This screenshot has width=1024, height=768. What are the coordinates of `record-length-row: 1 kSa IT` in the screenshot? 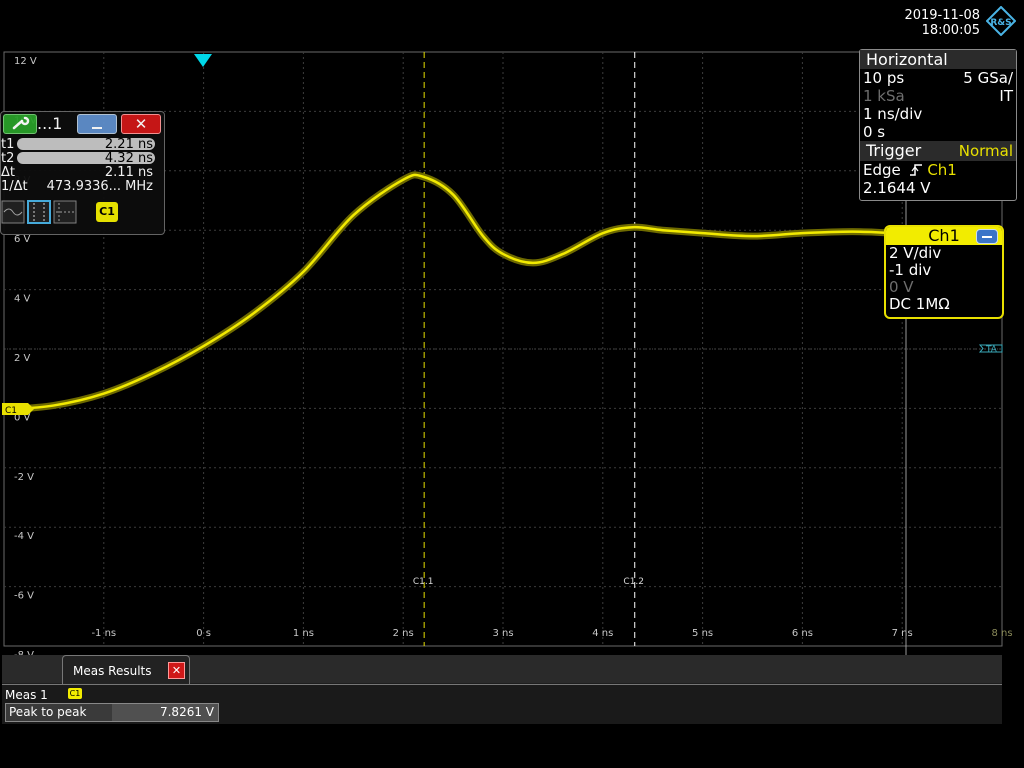 It's located at (938, 96).